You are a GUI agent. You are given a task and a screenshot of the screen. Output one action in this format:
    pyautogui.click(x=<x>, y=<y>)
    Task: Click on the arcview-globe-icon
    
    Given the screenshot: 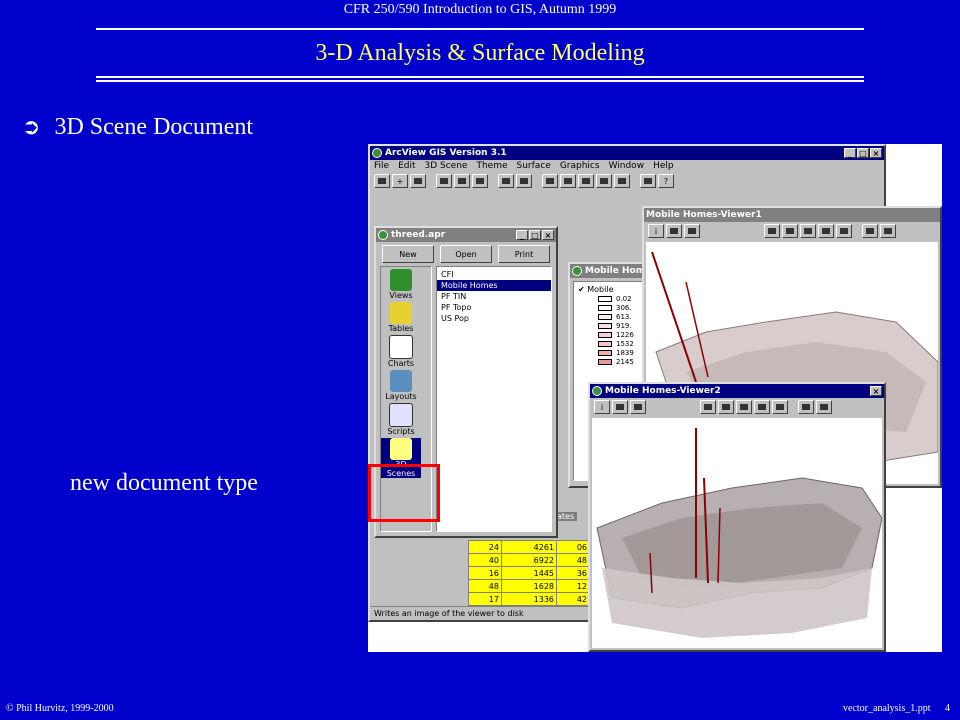 What is the action you would take?
    pyautogui.click(x=377, y=153)
    